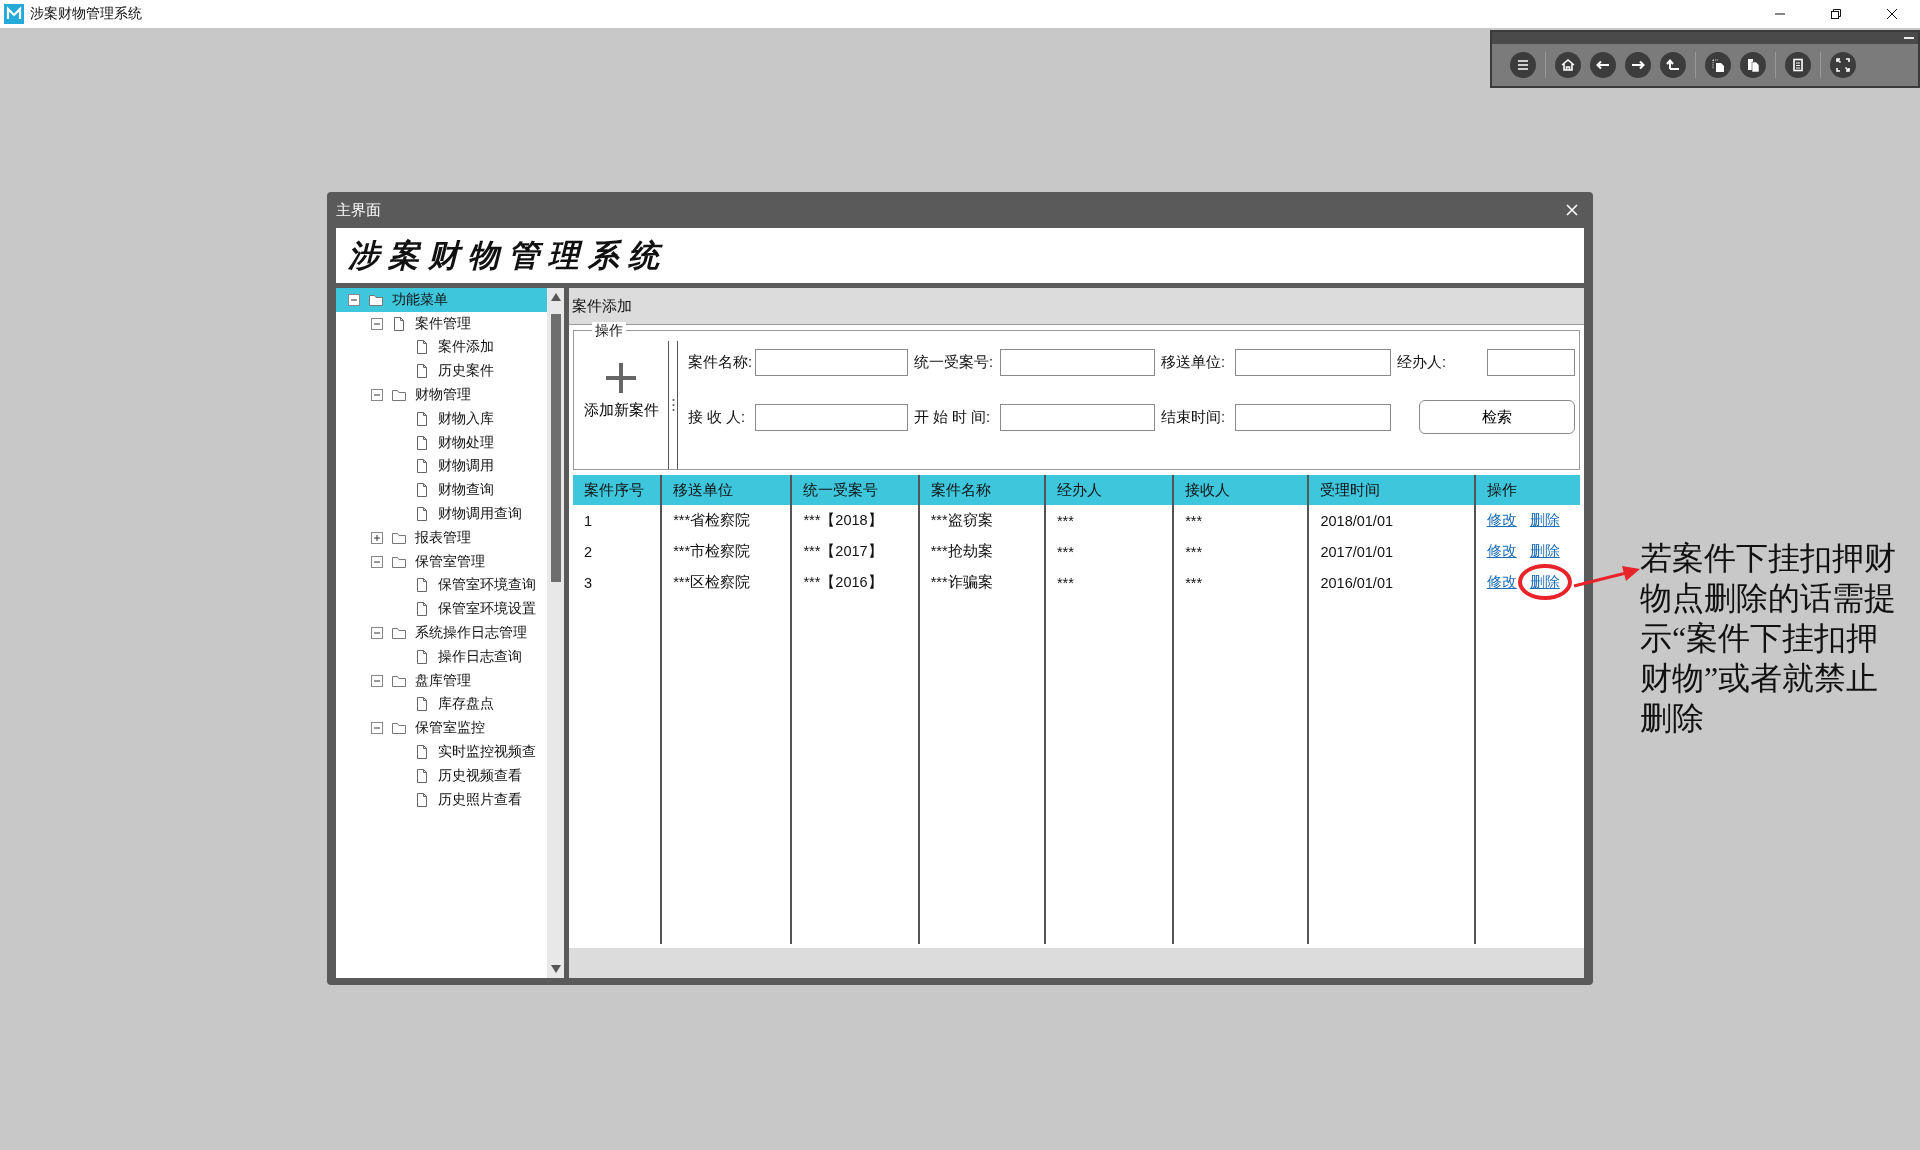  What do you see at coordinates (1843, 65) in the screenshot?
I see `fullscreen-icon` at bounding box center [1843, 65].